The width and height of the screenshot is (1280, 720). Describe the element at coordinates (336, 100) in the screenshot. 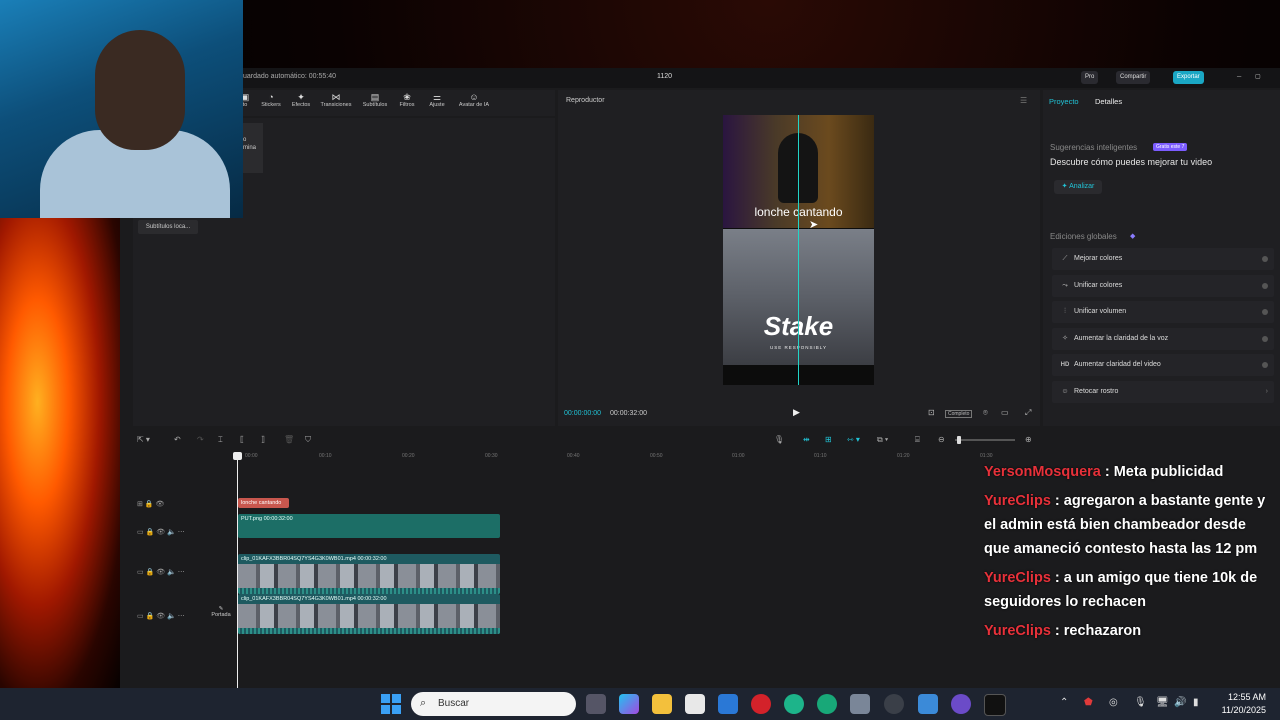

I see `toolbar-transitions: ⋈ Transiciones` at that location.